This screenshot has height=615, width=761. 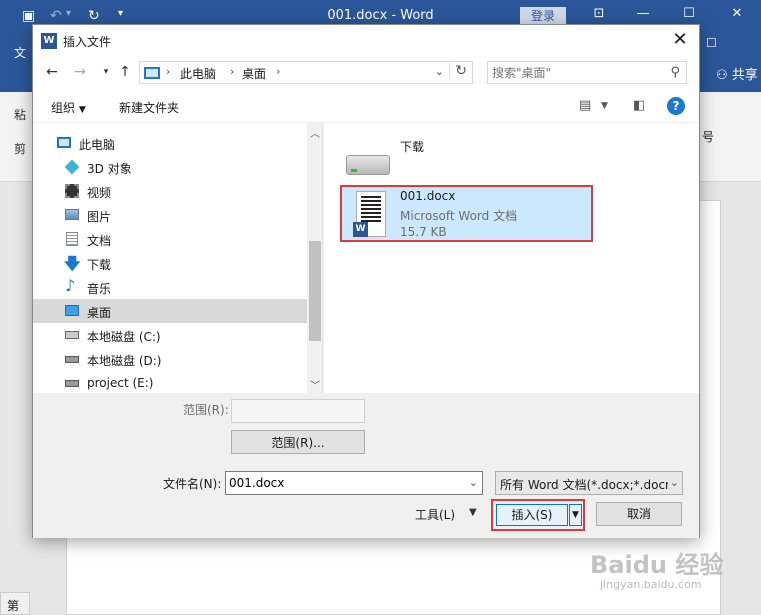 What do you see at coordinates (722, 75) in the screenshot?
I see `person-icon: ⚇` at bounding box center [722, 75].